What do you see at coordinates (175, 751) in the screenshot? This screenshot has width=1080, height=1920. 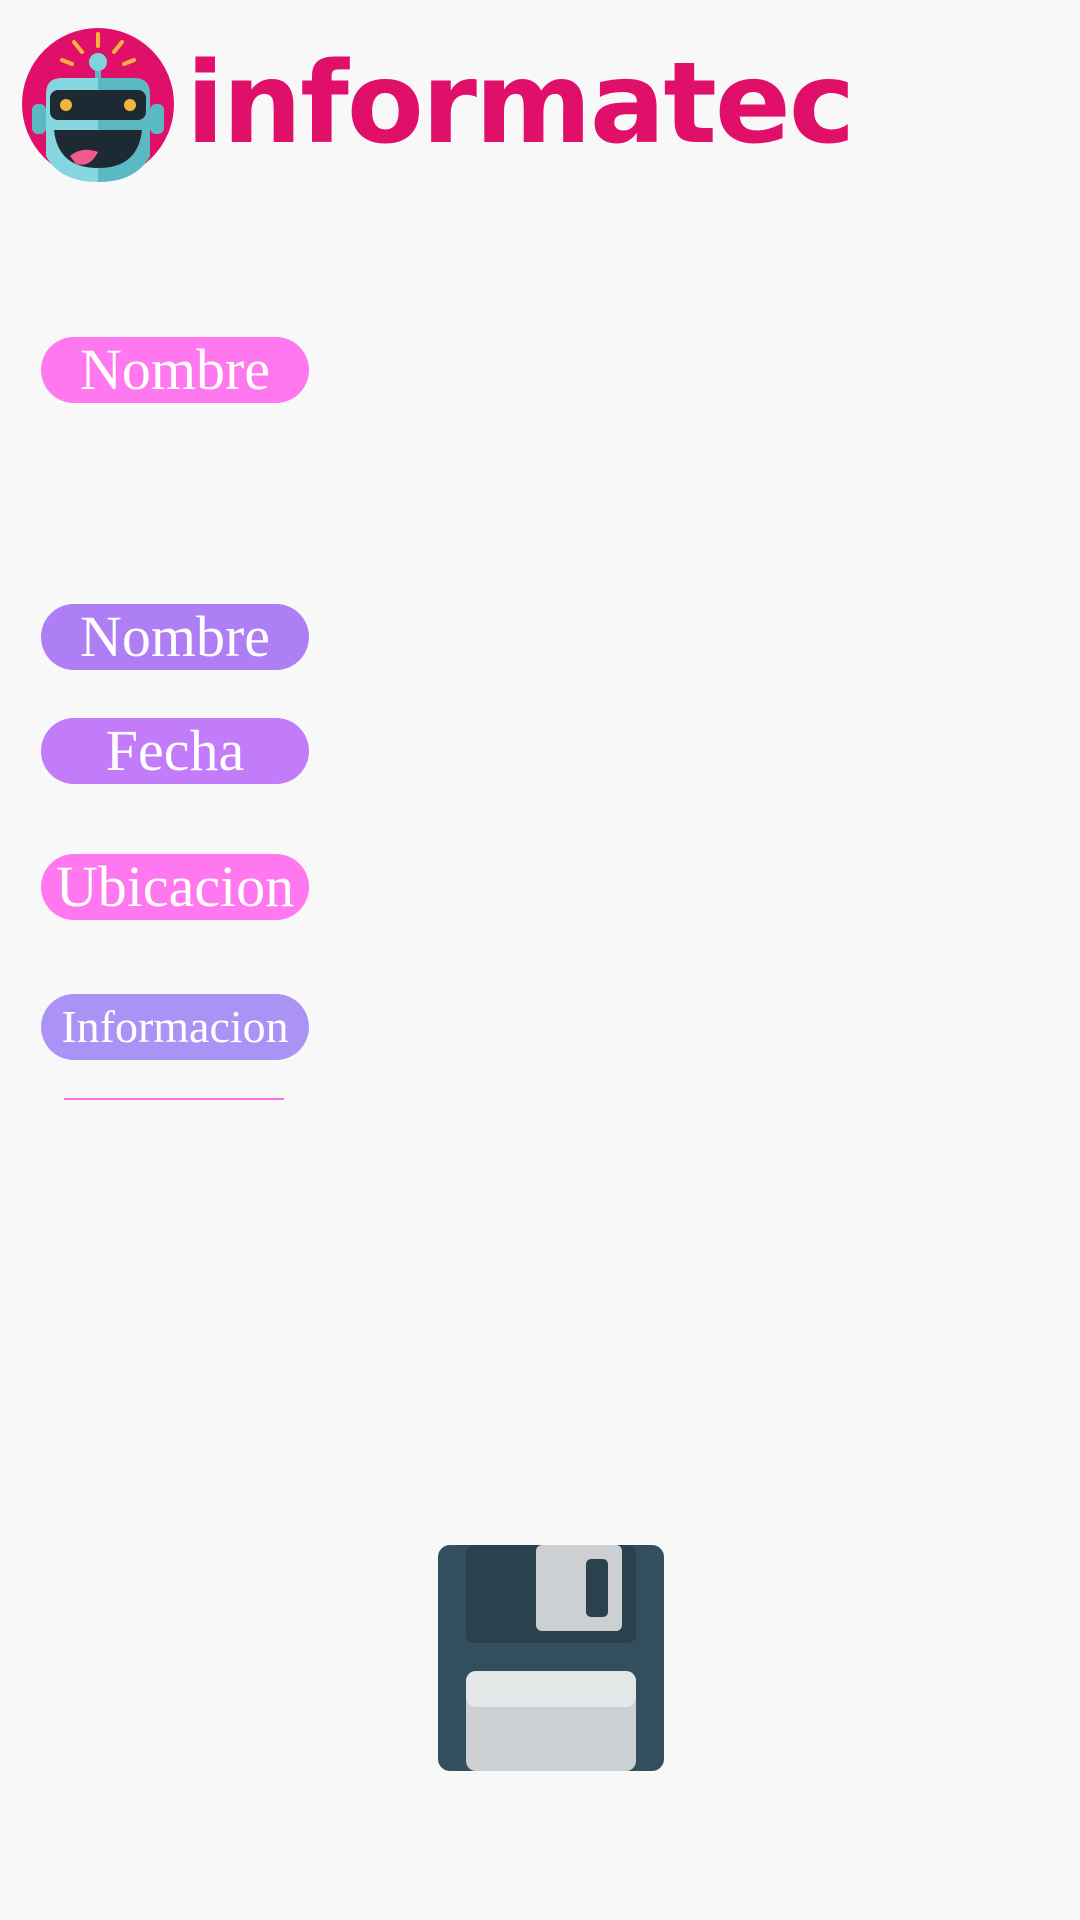 I see `fecha-label: Fecha` at bounding box center [175, 751].